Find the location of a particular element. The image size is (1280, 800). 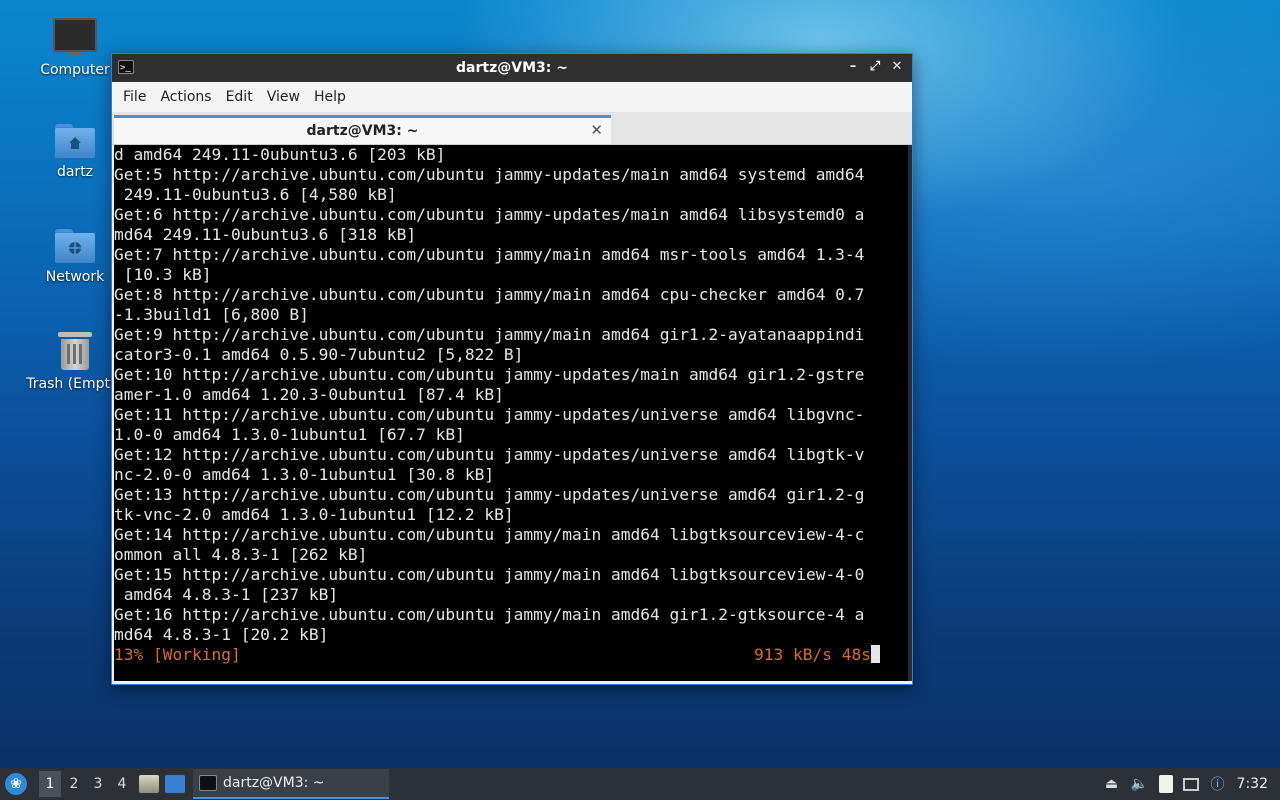

terminal-task-icon is located at coordinates (208, 783).